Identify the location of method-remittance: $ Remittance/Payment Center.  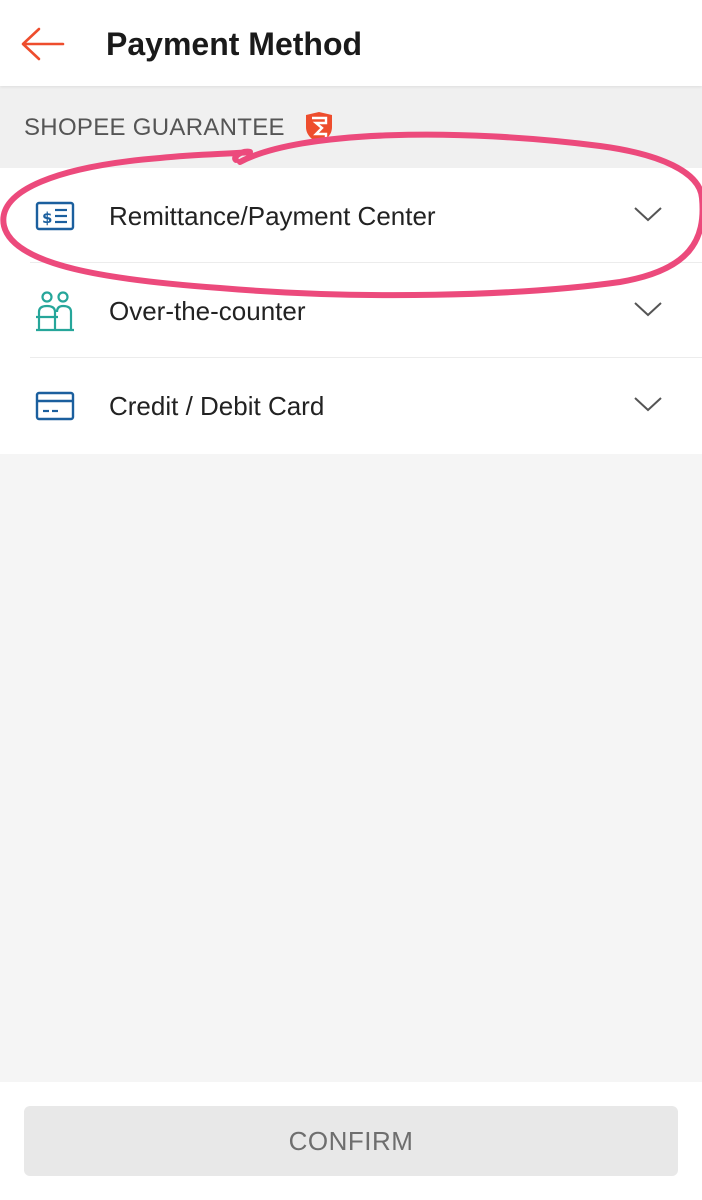
(351, 215).